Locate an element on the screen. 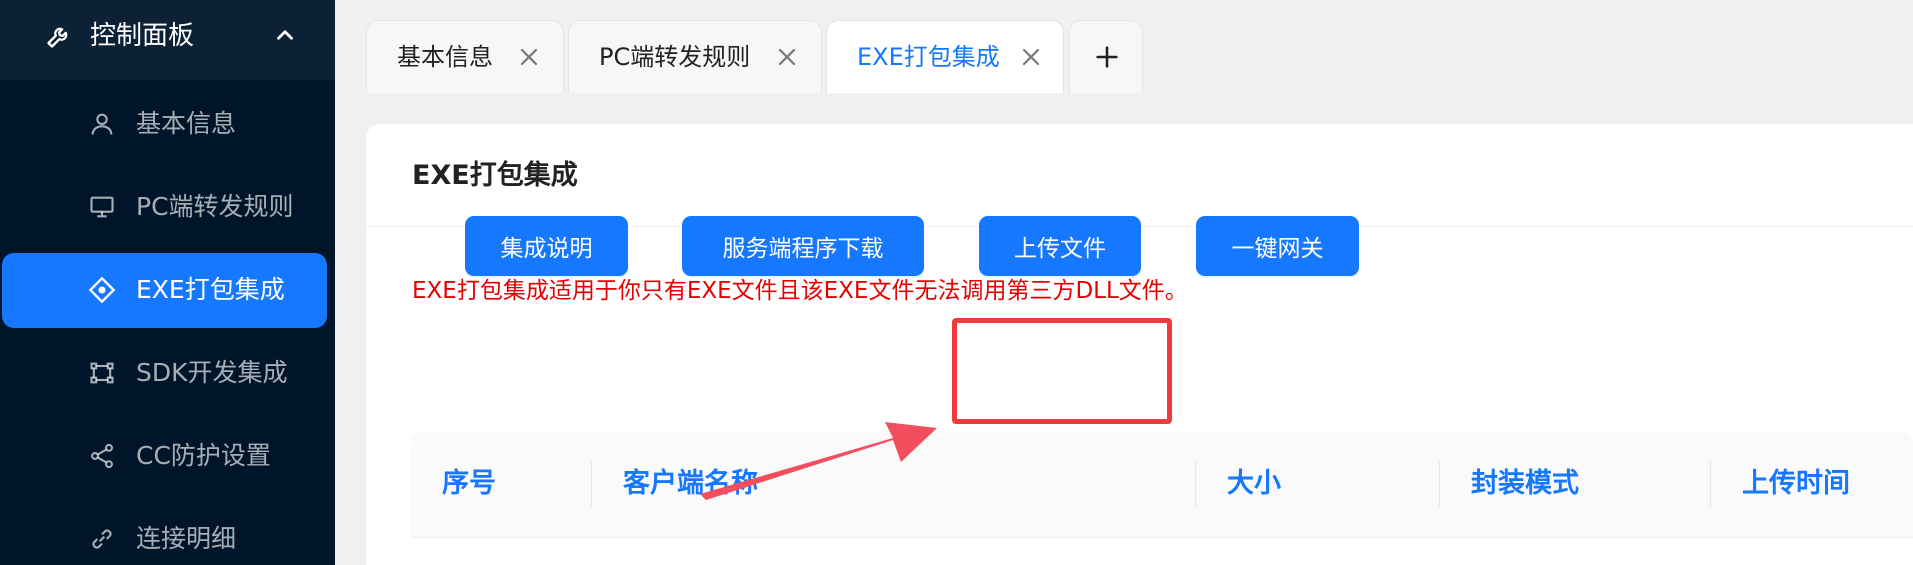  server-download-button: 服务端程序下载 is located at coordinates (803, 246).